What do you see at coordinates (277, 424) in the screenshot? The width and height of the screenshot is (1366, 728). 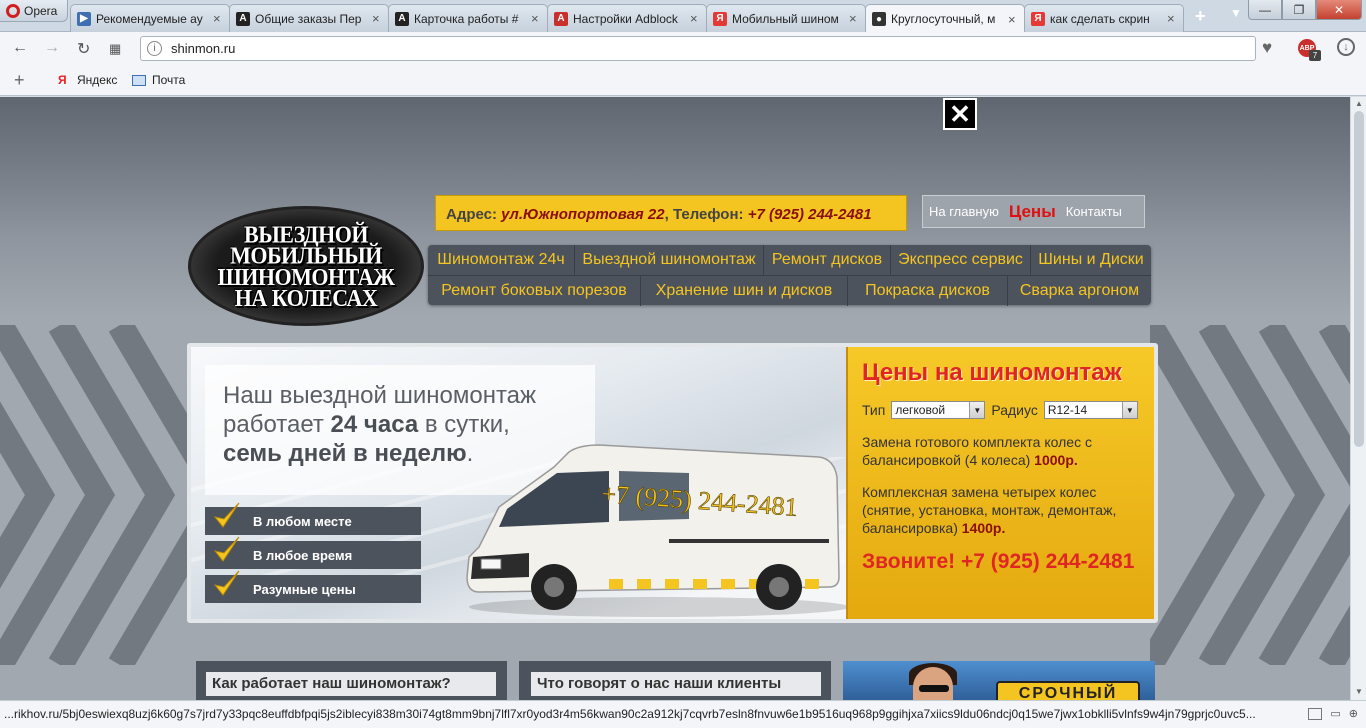 I see `headline-line: работает` at bounding box center [277, 424].